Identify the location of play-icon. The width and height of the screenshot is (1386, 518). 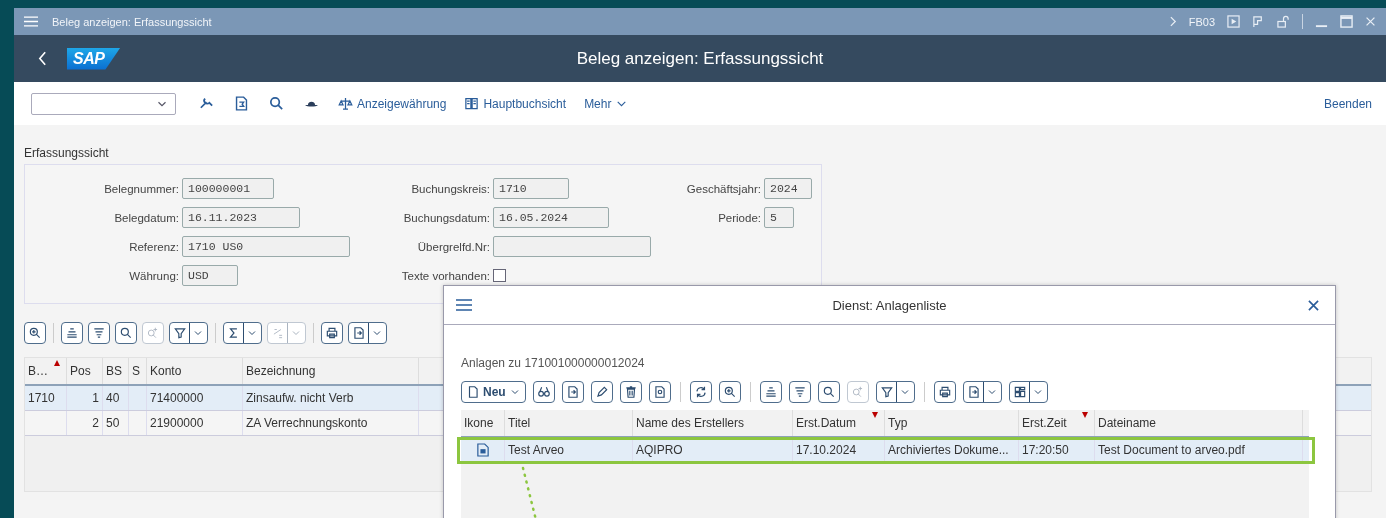
(1233, 21).